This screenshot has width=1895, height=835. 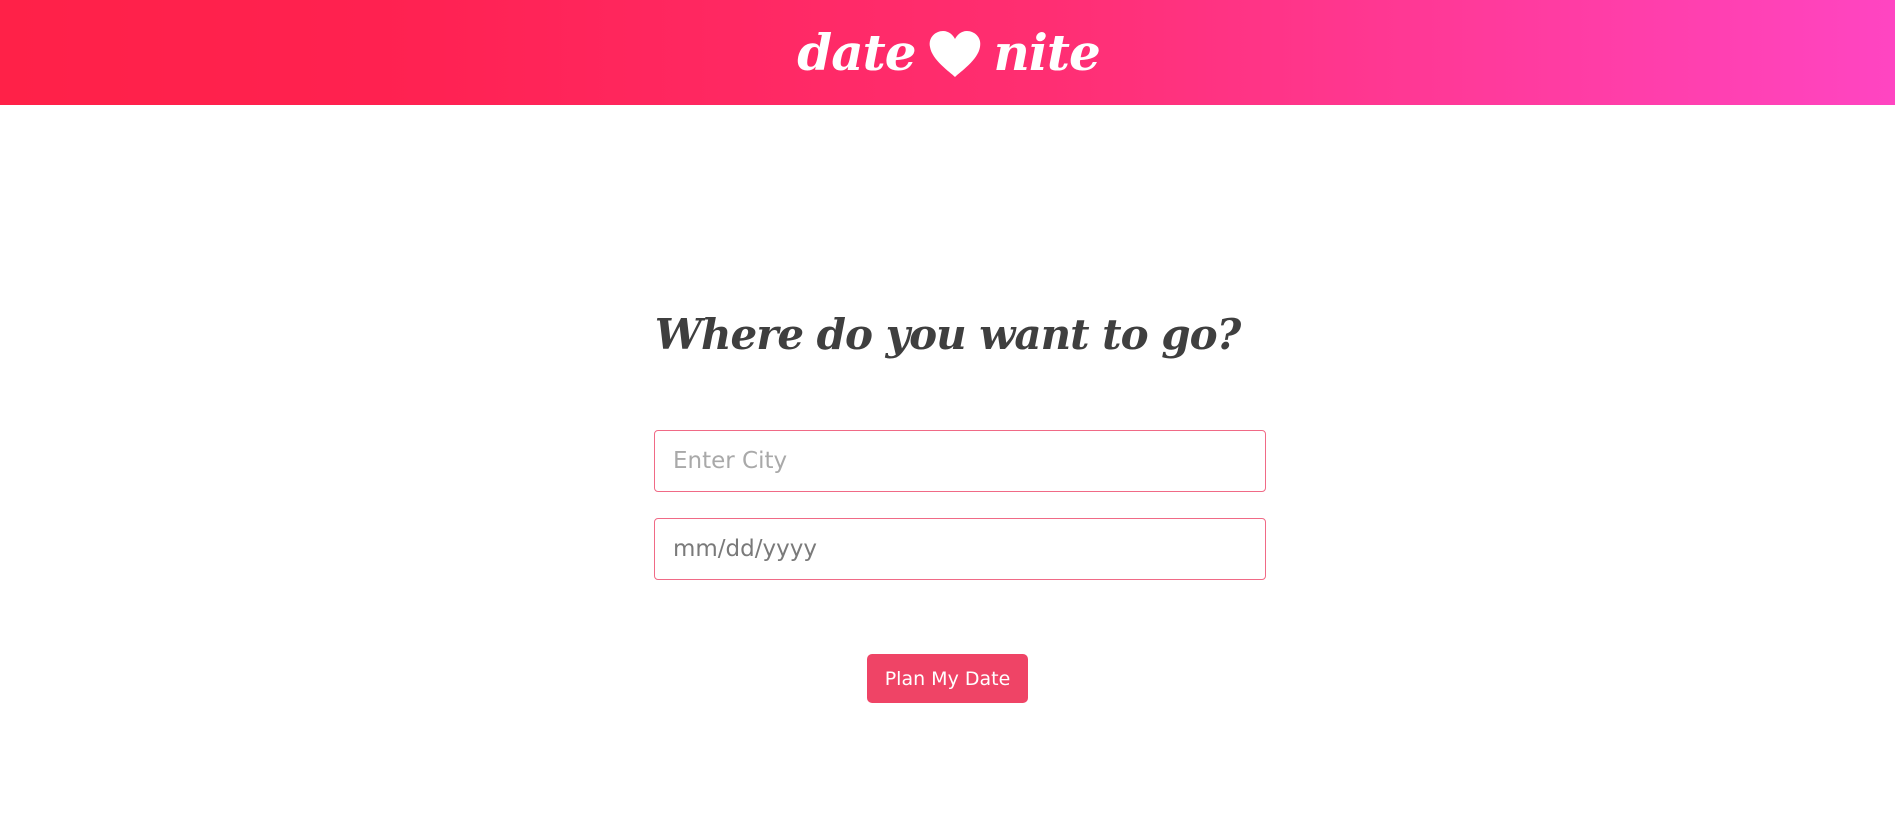 I want to click on date-input, so click(x=960, y=549).